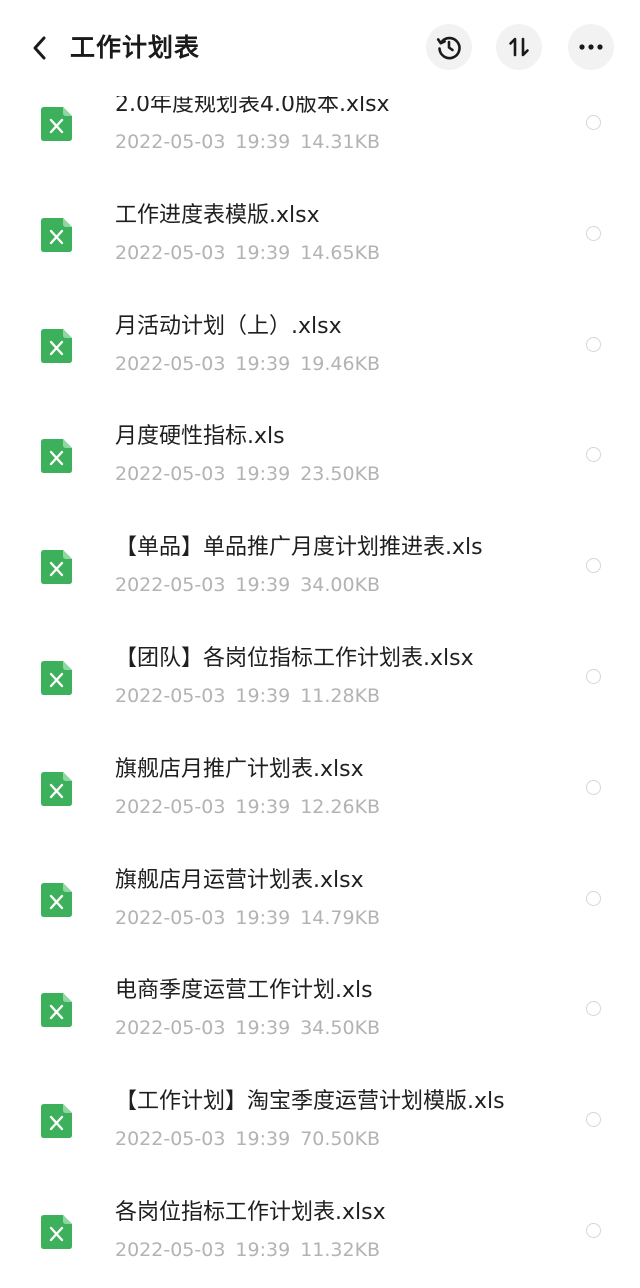 The height and width of the screenshot is (1288, 640). I want to click on file-size: 11.28KB, so click(340, 695).